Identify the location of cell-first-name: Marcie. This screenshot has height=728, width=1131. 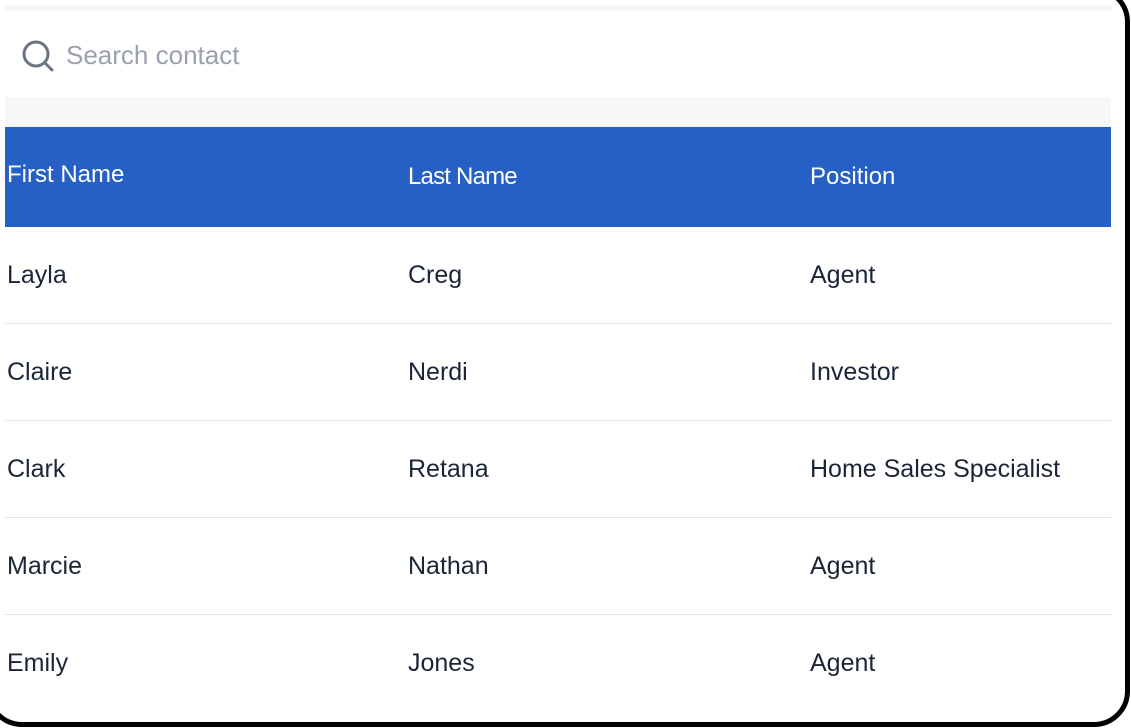
(45, 566).